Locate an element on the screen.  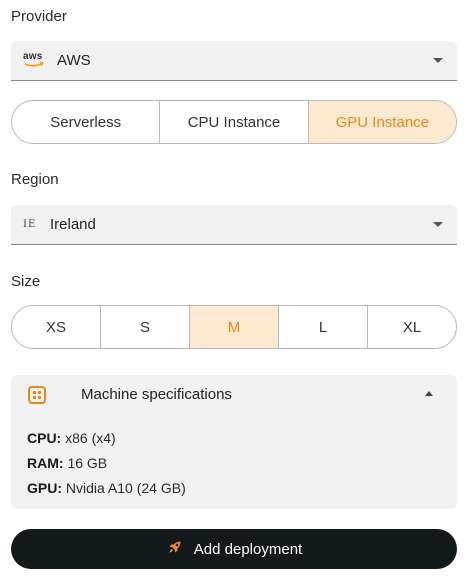
spec-row-gpu: GPU: Nvidia A10 (24 GB) is located at coordinates (106, 488).